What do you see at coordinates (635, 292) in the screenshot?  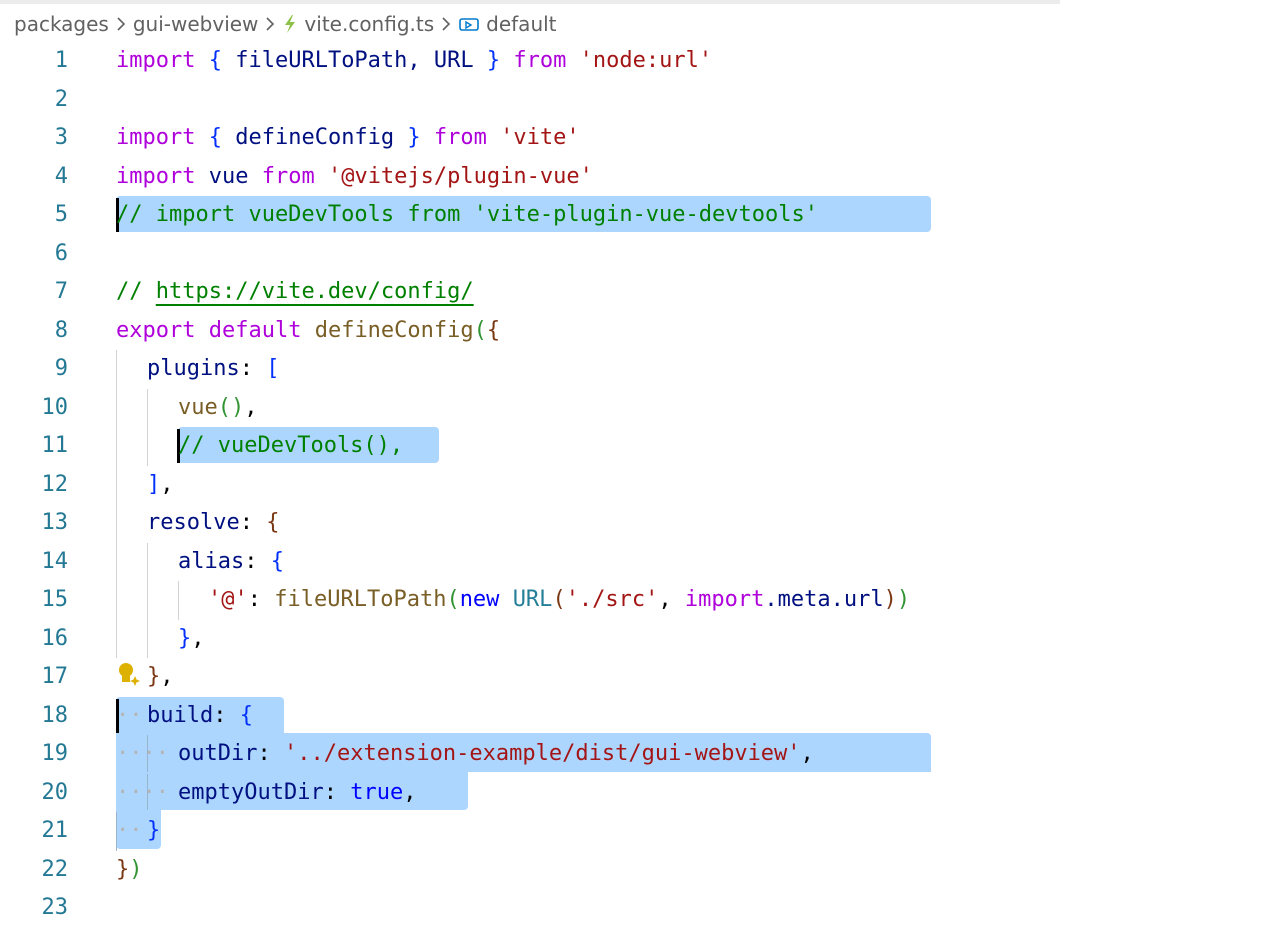 I see `code-line: 7 // https://vite.dev/config/` at bounding box center [635, 292].